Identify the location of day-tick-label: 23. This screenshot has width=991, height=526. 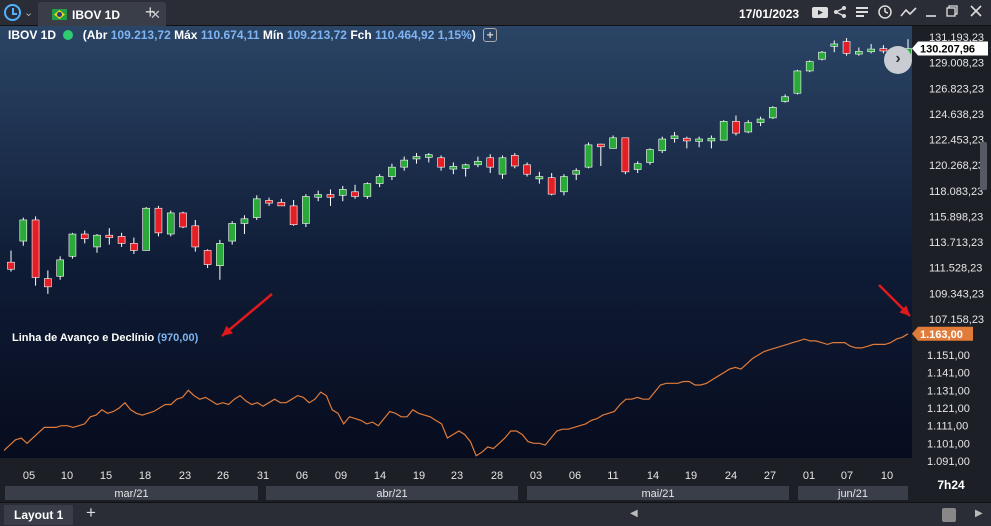
(457, 476).